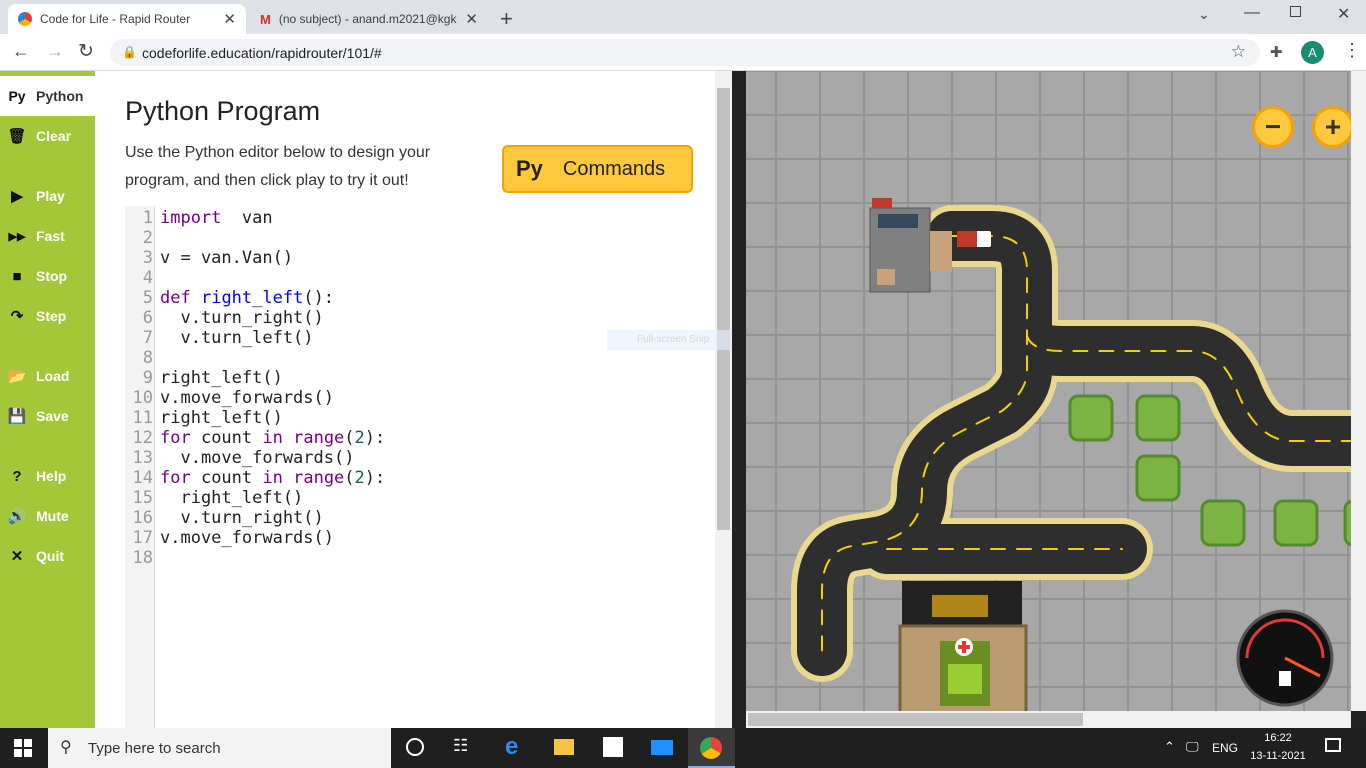 The width and height of the screenshot is (1366, 768). Describe the element at coordinates (564, 747) in the screenshot. I see `file-explorer-icon` at that location.